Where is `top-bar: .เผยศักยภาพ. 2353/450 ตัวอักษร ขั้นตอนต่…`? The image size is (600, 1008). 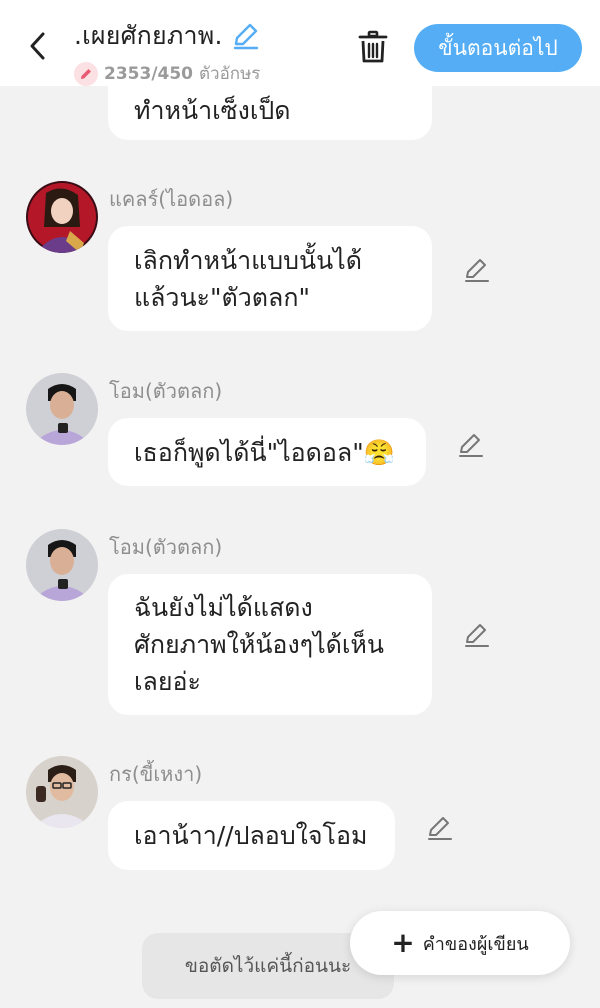
top-bar: .เผยศักยภาพ. 2353/450 ตัวอักษร ขั้นตอนต่… is located at coordinates (300, 43).